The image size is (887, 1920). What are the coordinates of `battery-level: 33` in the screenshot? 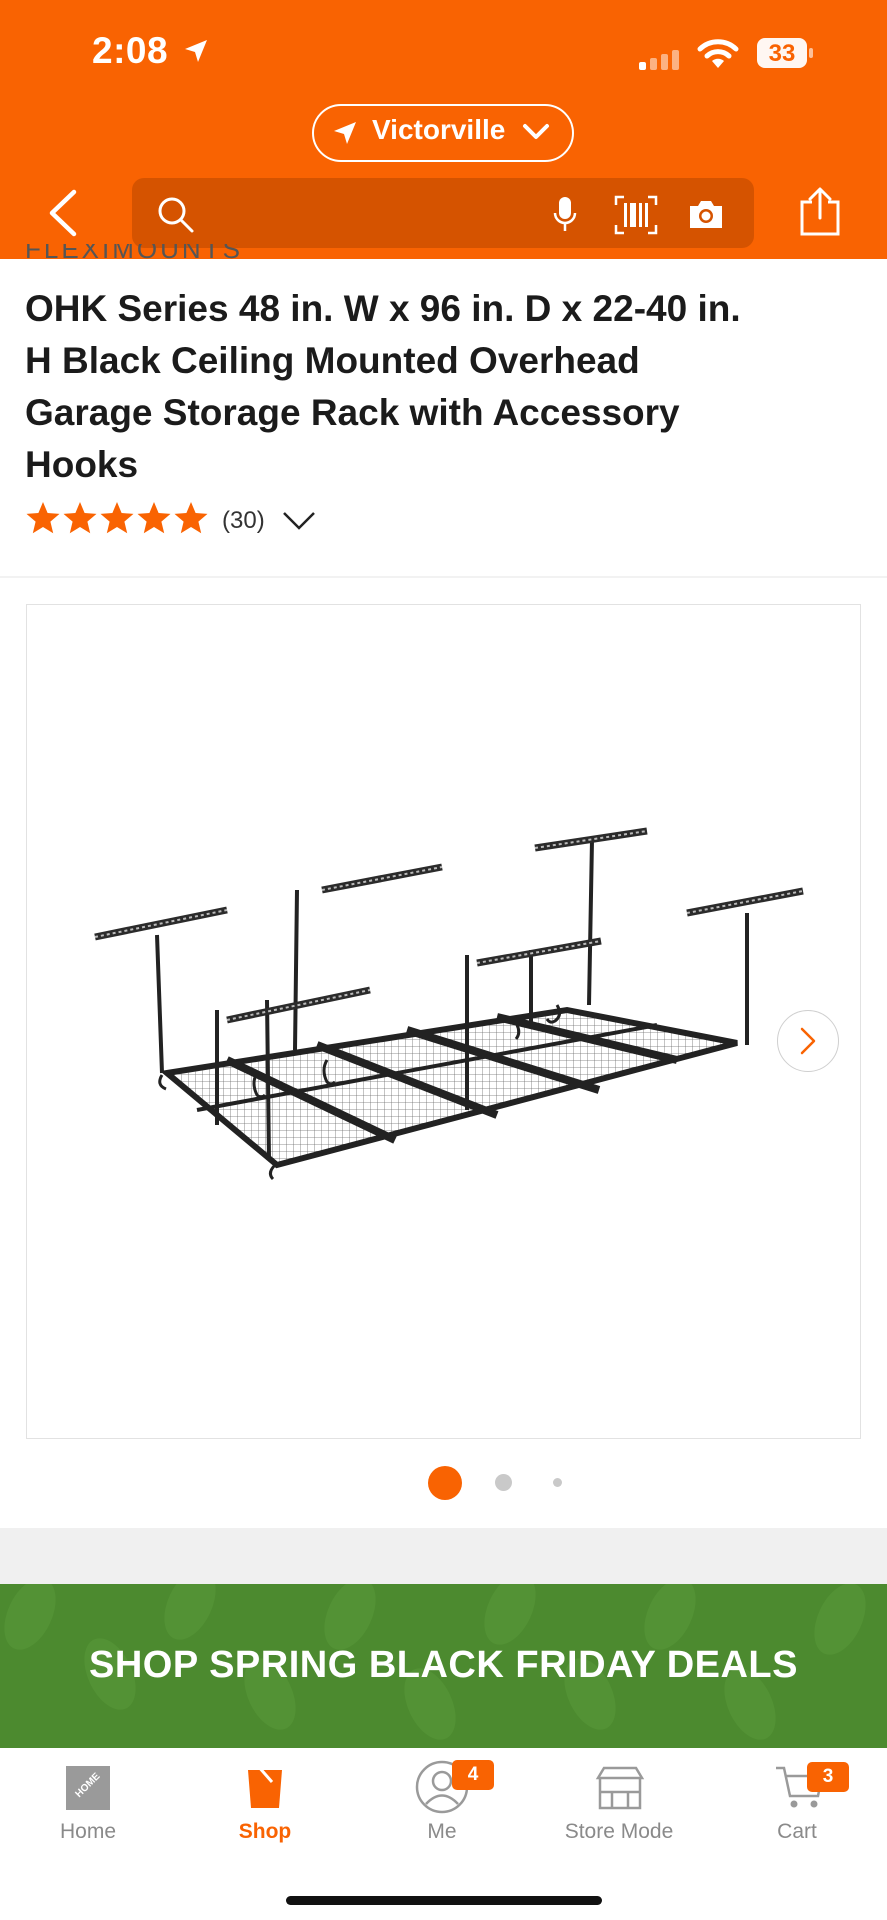 It's located at (782, 53).